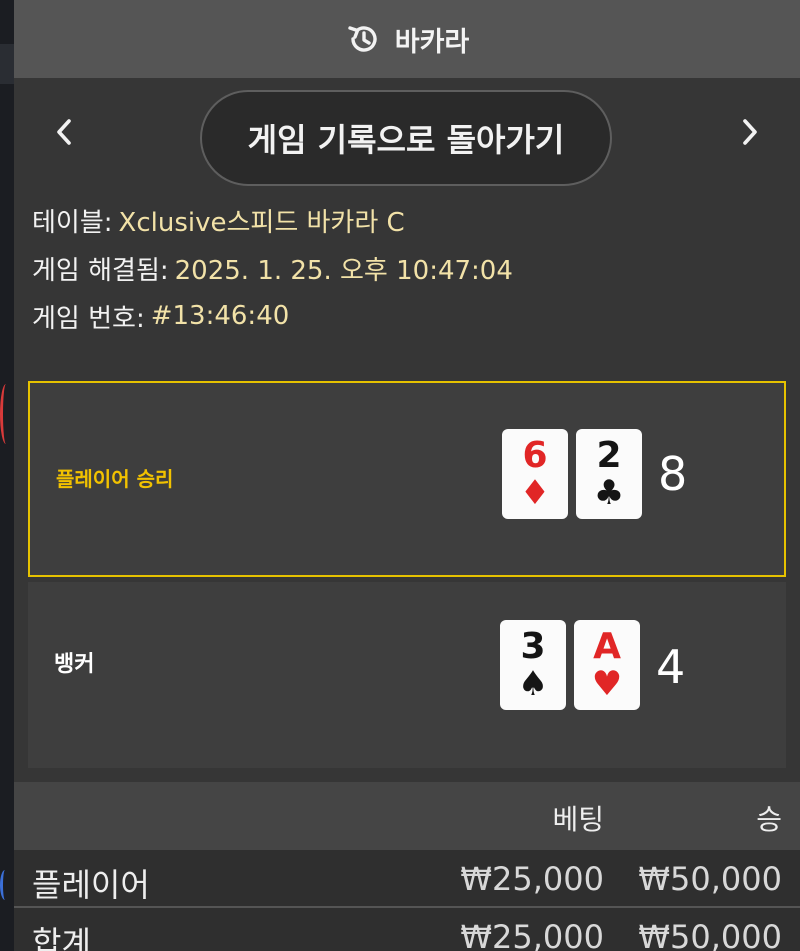 This screenshot has height=951, width=800. Describe the element at coordinates (432, 42) in the screenshot. I see `panel-title: 바카라` at that location.